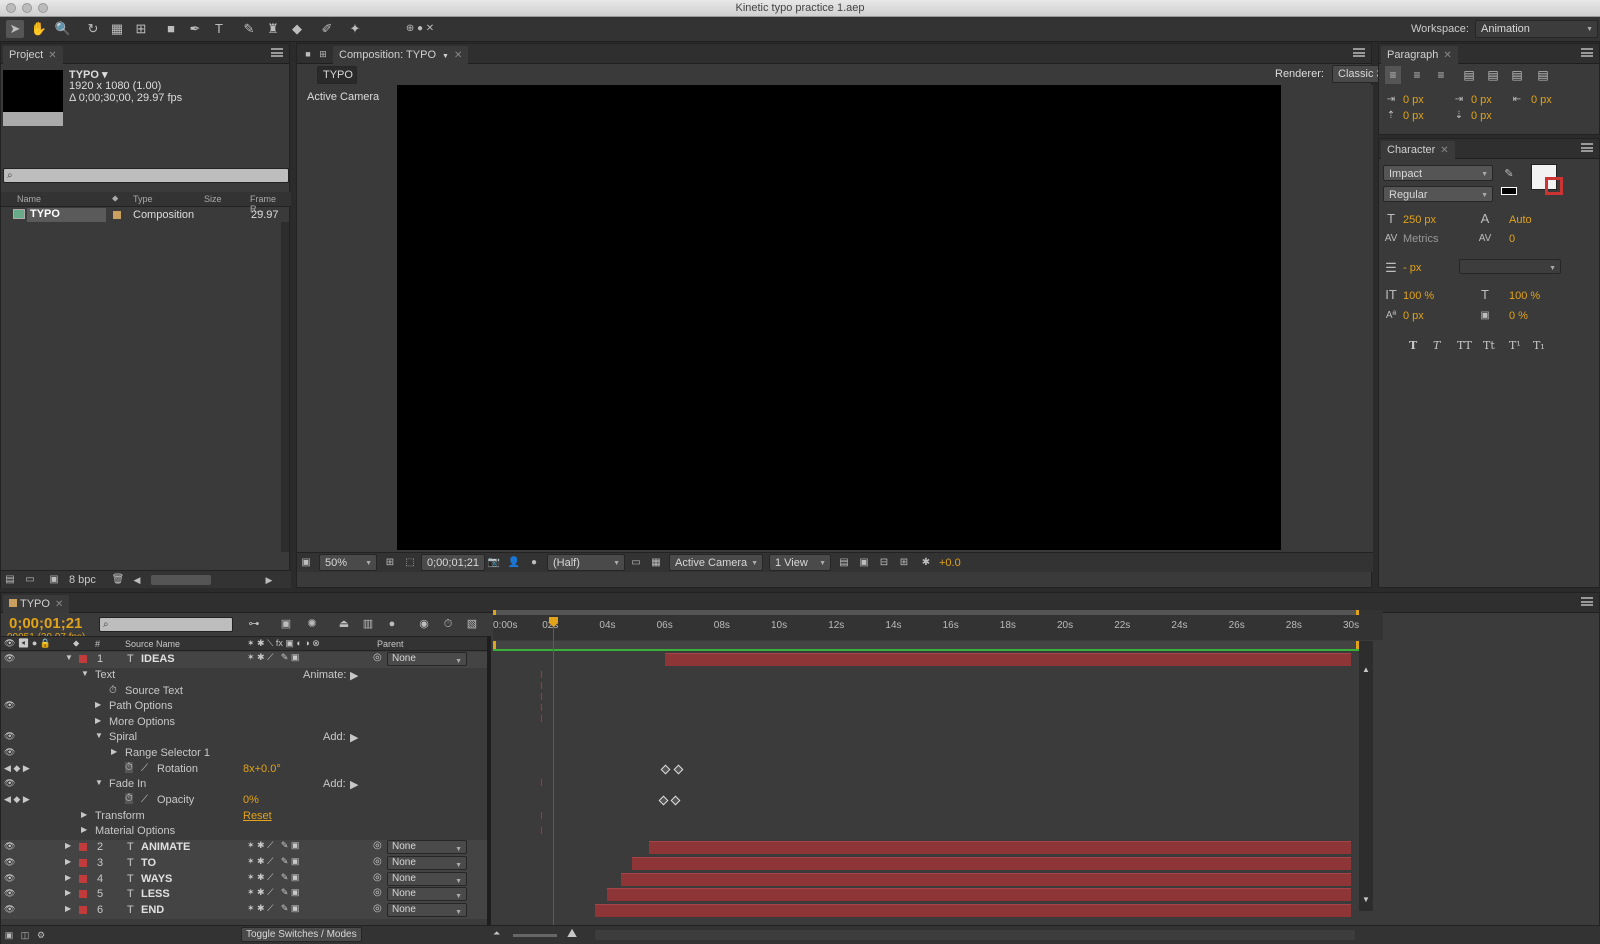 This screenshot has height=944, width=1600. What do you see at coordinates (410, 563) in the screenshot?
I see `mask-visibility-icon: ⬚` at bounding box center [410, 563].